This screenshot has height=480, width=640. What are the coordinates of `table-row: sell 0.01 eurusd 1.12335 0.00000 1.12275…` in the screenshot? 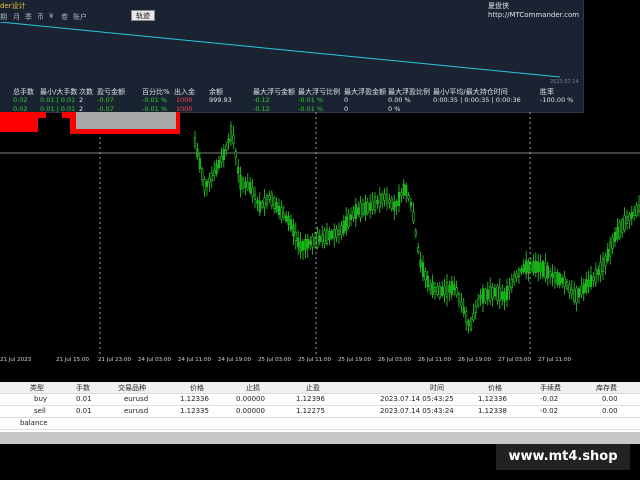 It's located at (320, 412).